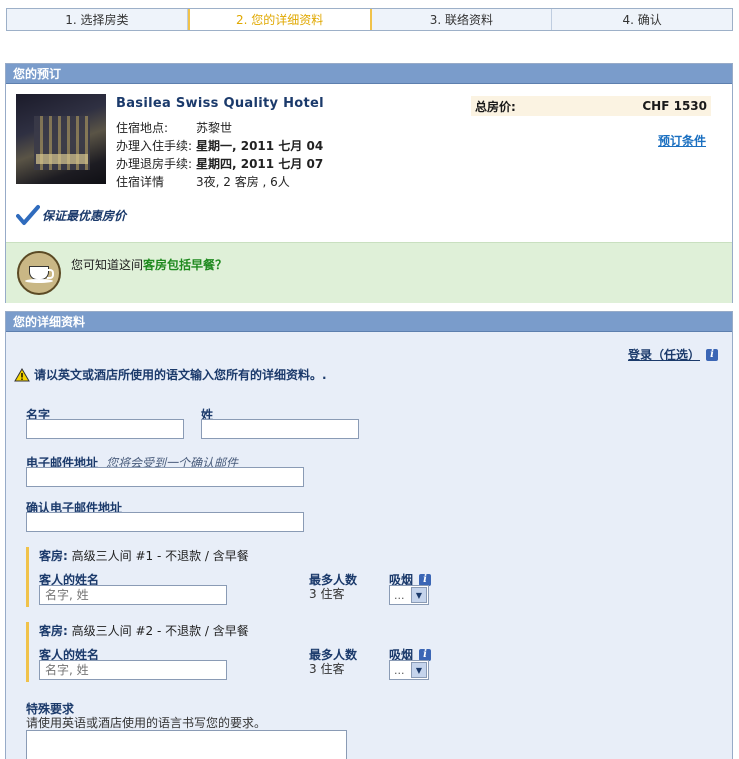  I want to click on hotel-photo, so click(61, 139).